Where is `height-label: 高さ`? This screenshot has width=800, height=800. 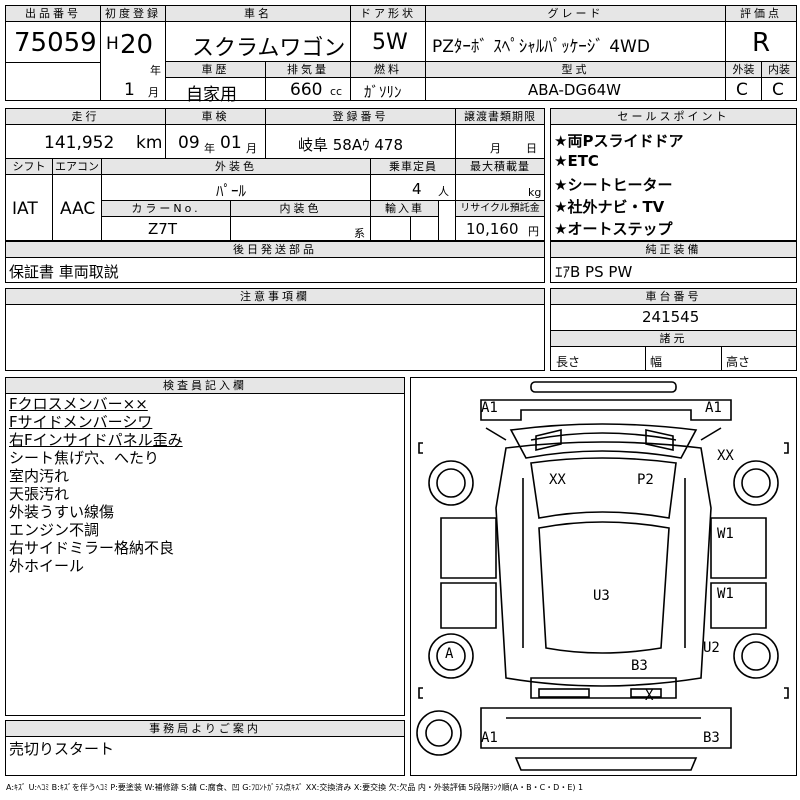 height-label: 高さ is located at coordinates (738, 362).